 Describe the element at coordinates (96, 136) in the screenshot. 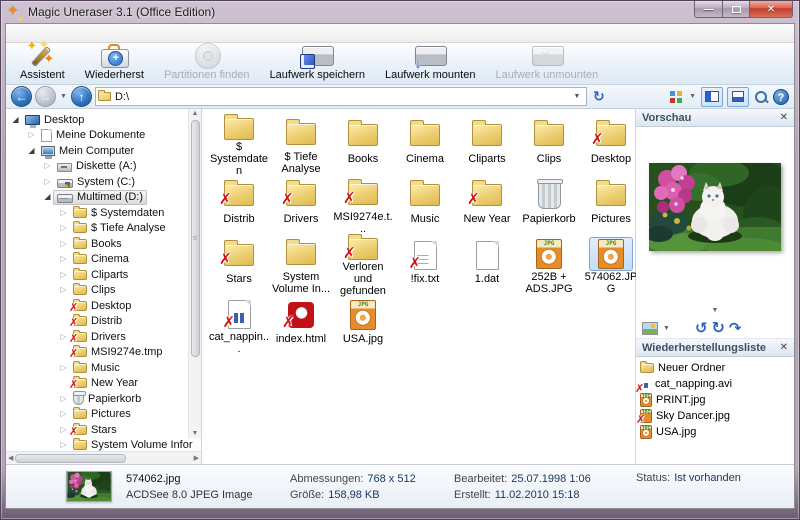

I see `tree-item: Meine Dokumente` at that location.